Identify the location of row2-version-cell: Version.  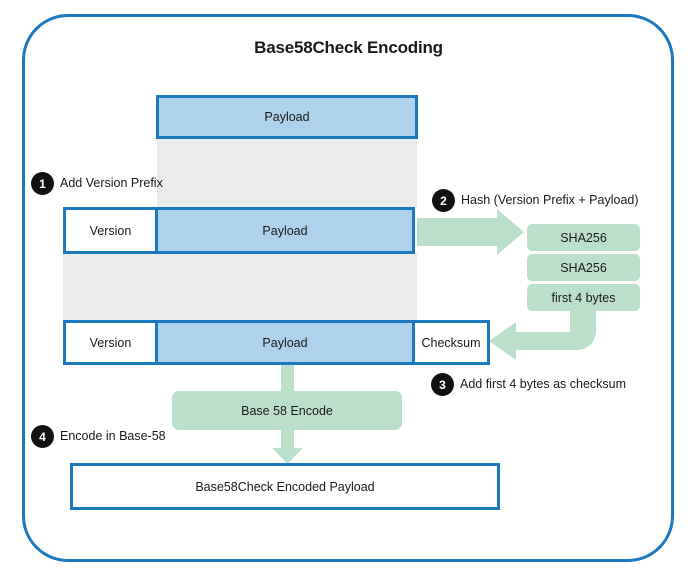
(110, 230).